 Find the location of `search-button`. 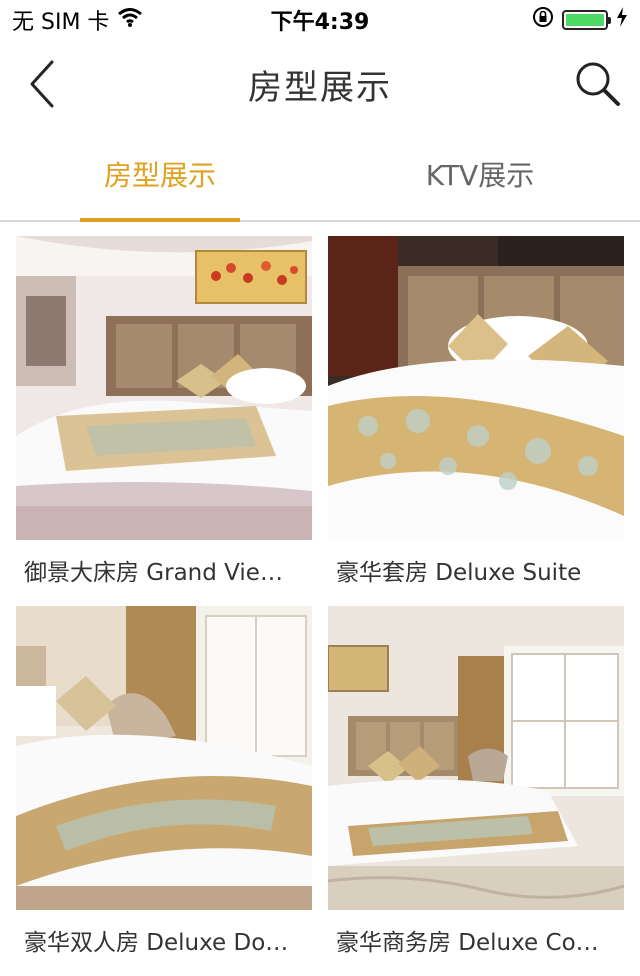

search-button is located at coordinates (598, 84).